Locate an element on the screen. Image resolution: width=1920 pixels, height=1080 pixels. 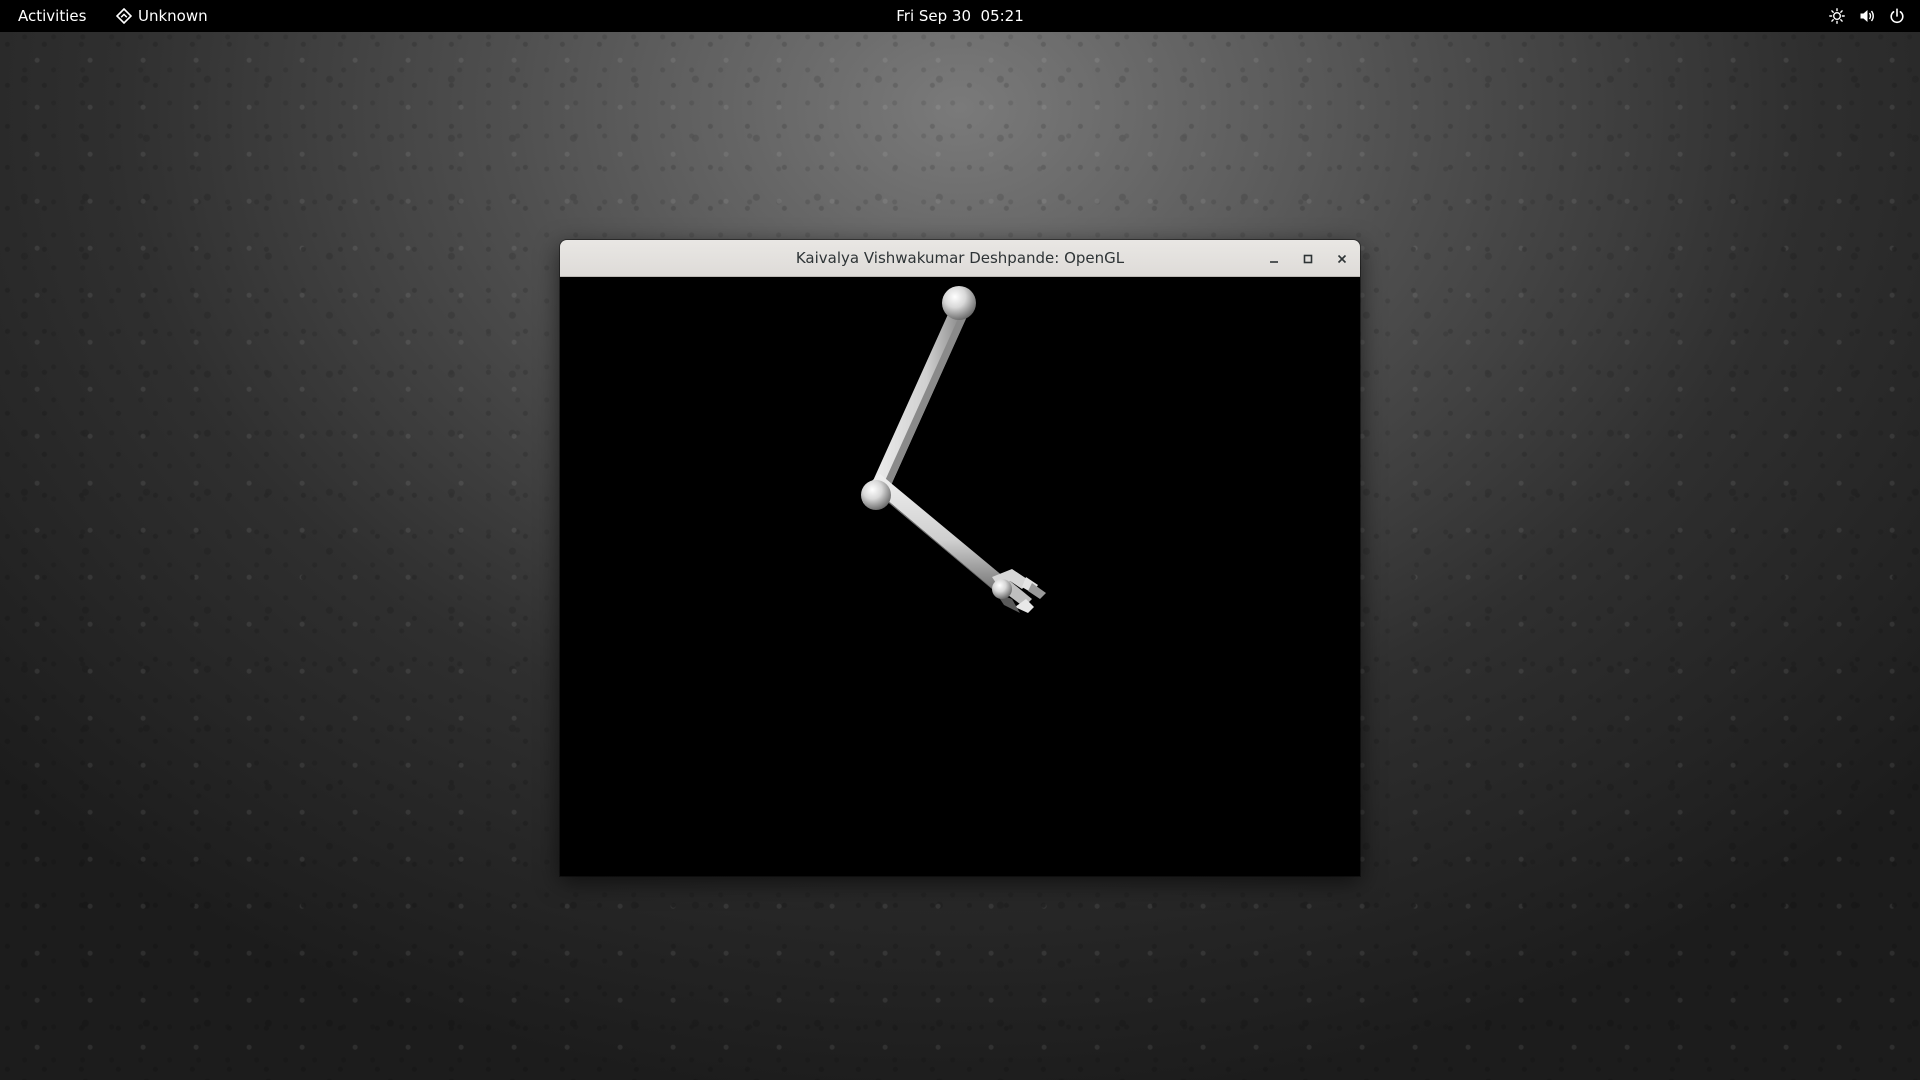
power-icon is located at coordinates (1897, 16).